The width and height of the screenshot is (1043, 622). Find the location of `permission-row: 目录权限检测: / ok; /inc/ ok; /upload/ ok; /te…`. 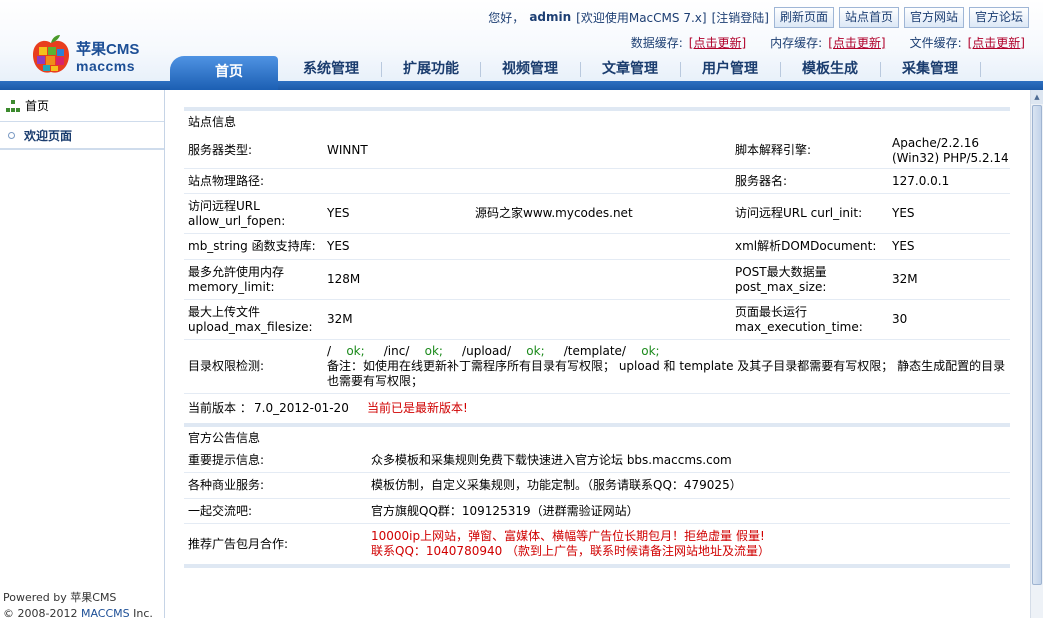

permission-row: 目录权限检测: / ok; /inc/ ok; /upload/ ok; /te… is located at coordinates (597, 367).